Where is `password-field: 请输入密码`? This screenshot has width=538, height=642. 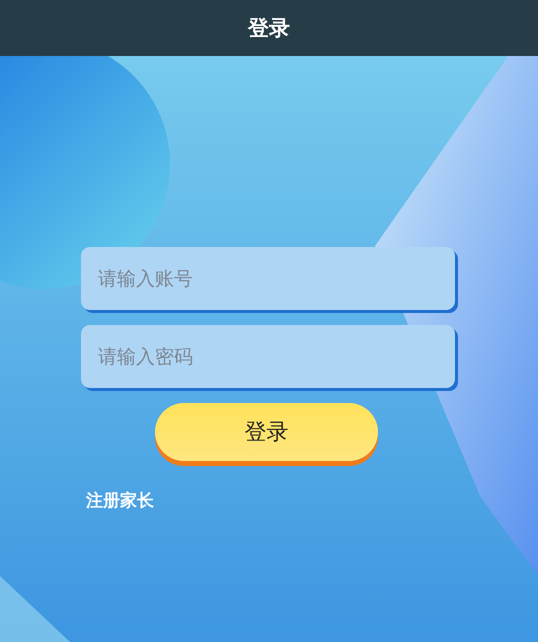 password-field: 请输入密码 is located at coordinates (268, 356).